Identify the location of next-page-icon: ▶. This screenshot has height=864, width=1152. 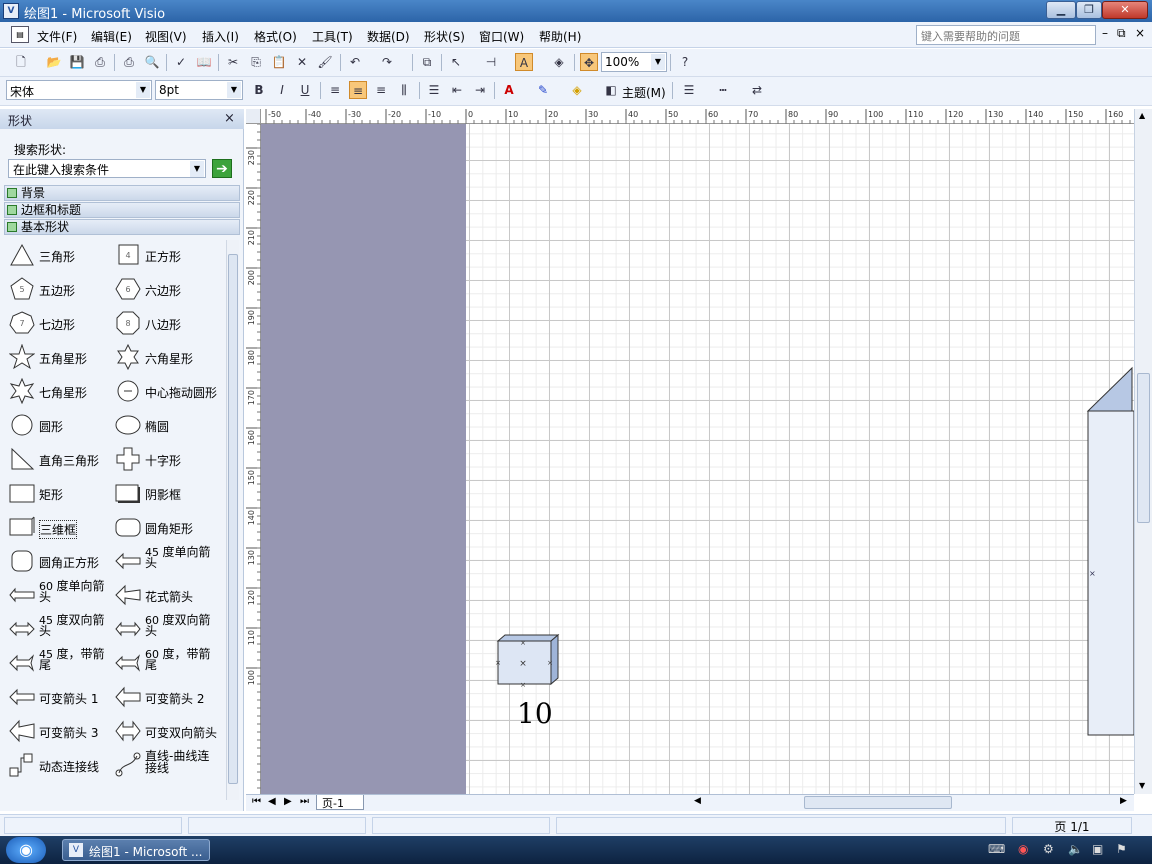
(288, 801).